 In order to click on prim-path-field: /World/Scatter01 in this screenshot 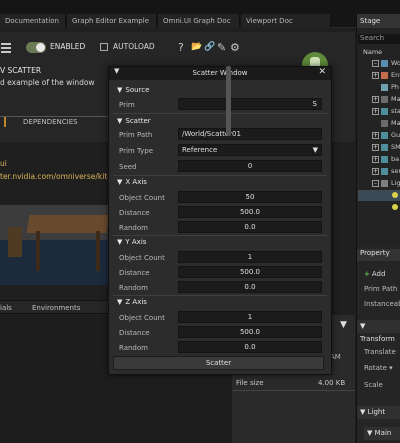, I will do `click(250, 134)`.